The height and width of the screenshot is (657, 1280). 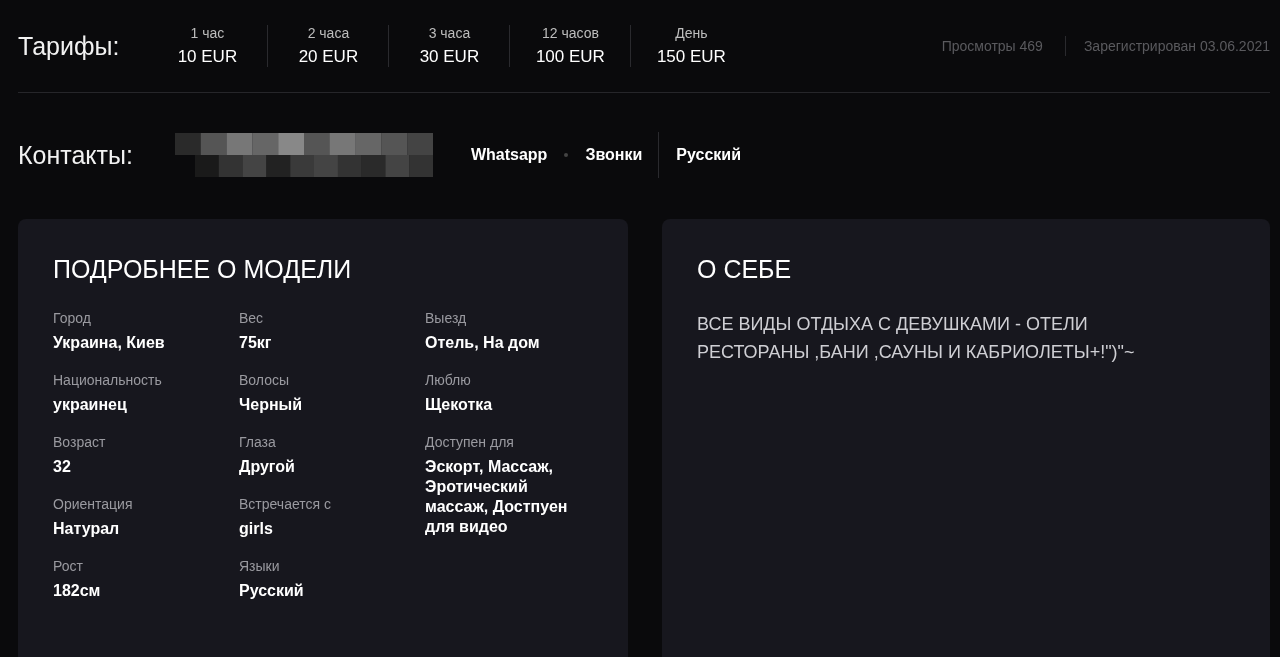 What do you see at coordinates (93, 504) in the screenshot?
I see `detail-label: Ориентация` at bounding box center [93, 504].